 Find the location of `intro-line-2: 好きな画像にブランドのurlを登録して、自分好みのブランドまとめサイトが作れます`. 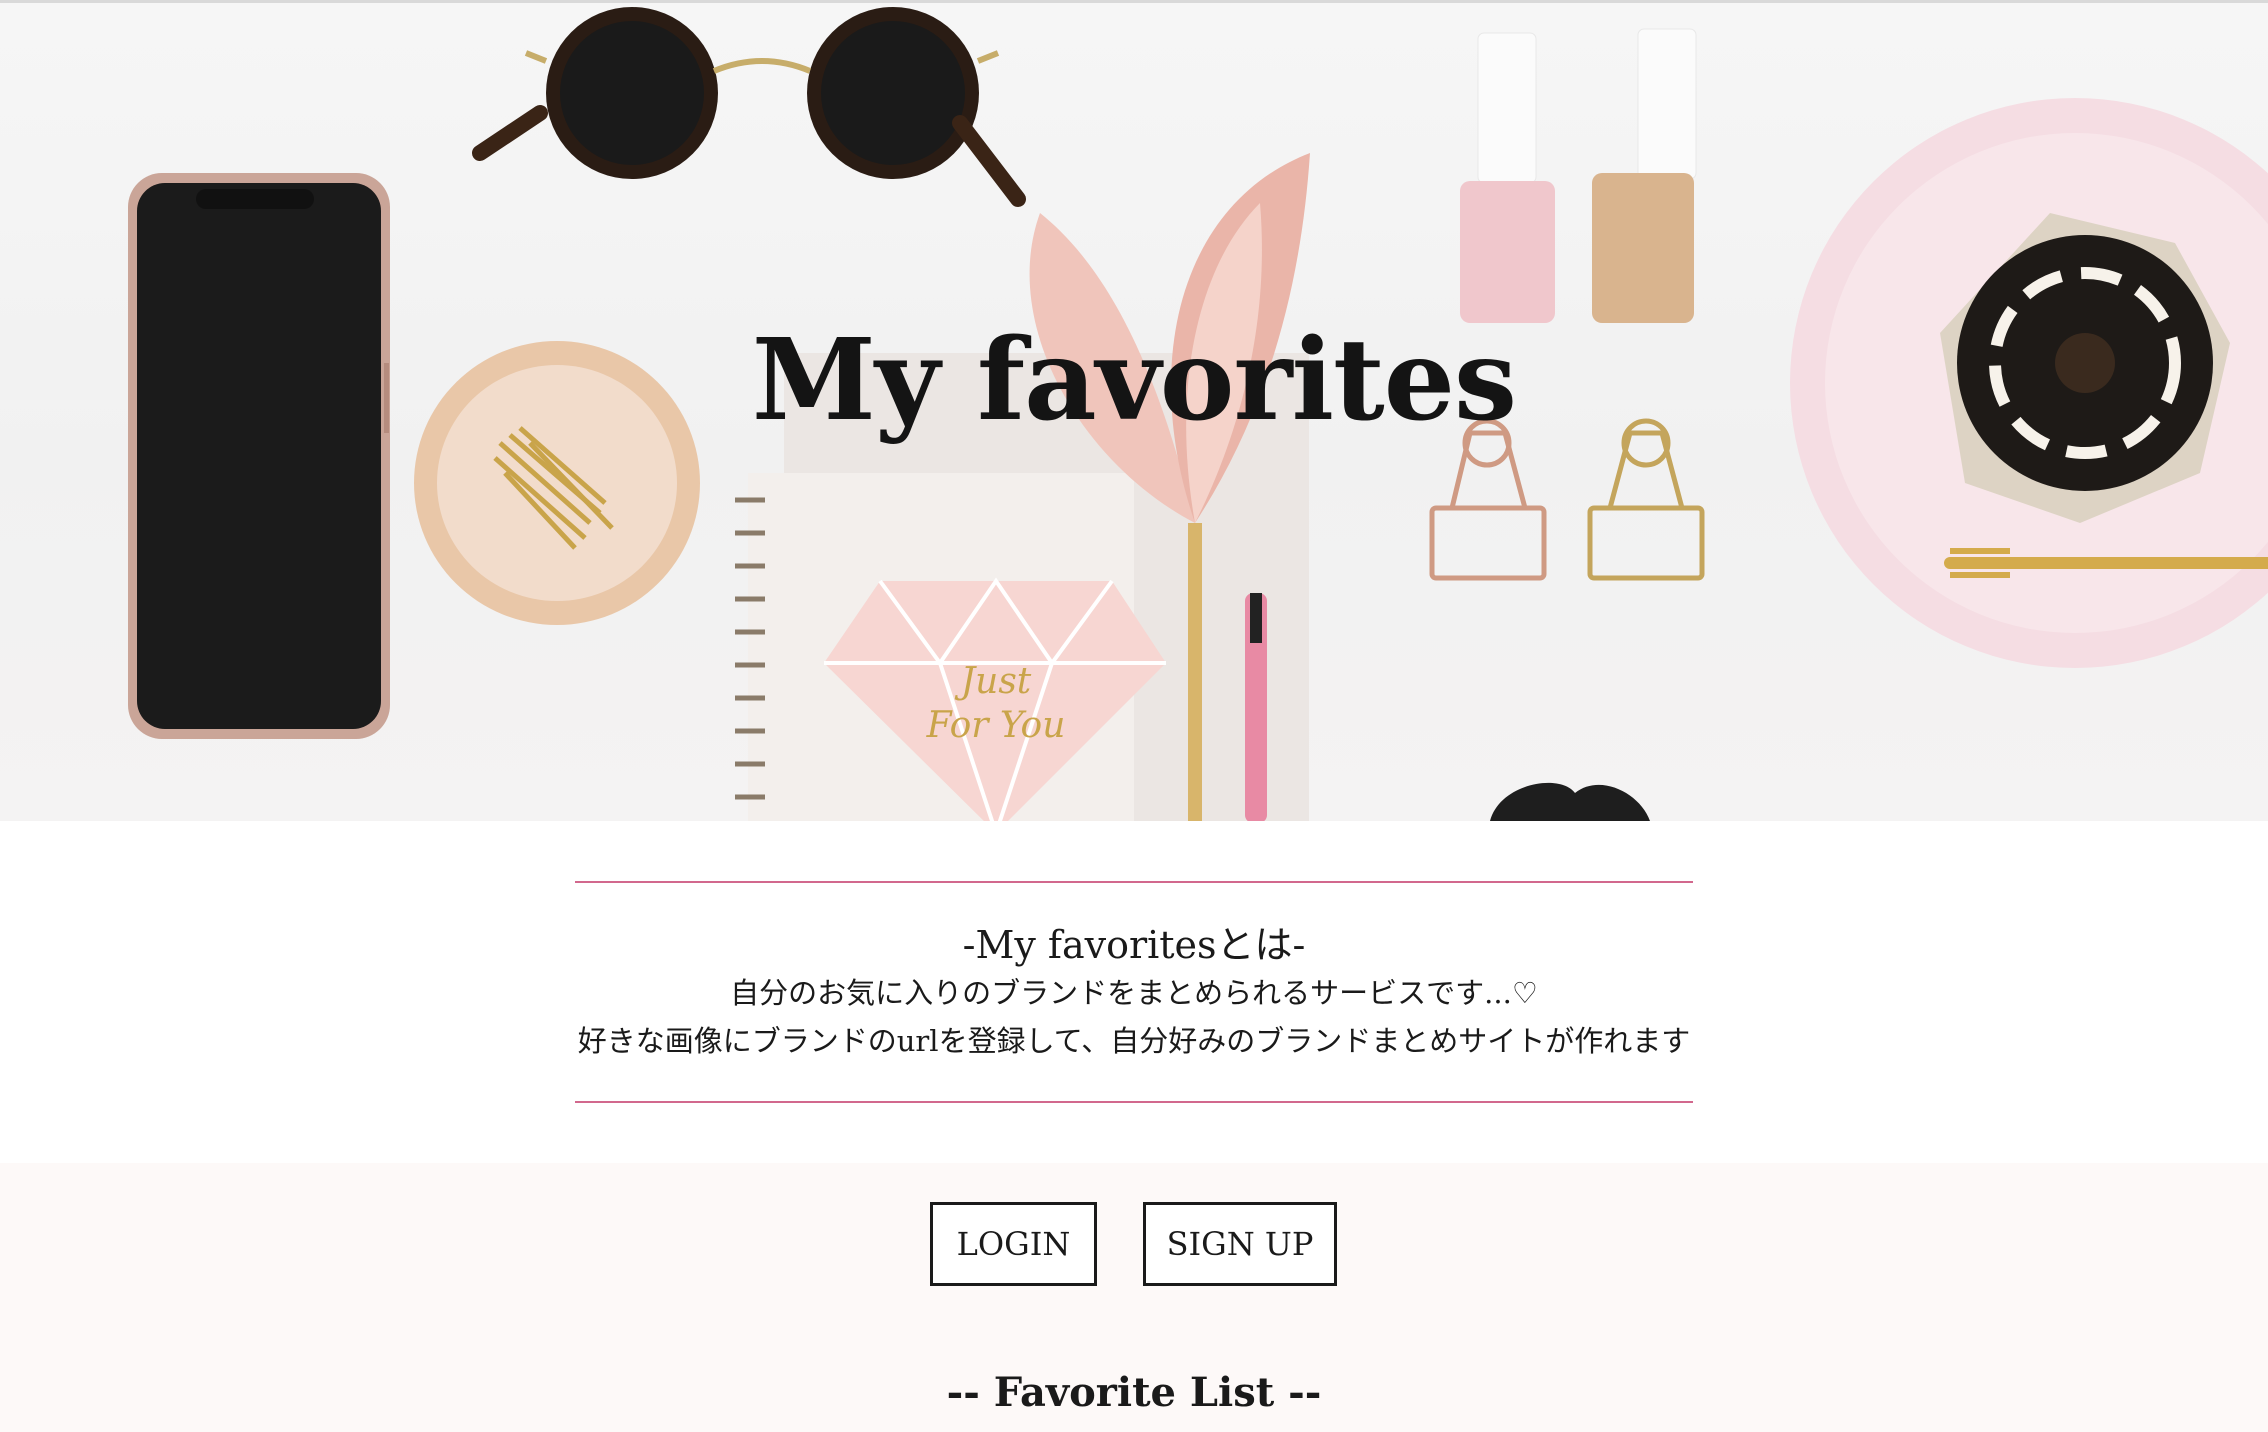

intro-line-2: 好きな画像にブランドのurlを登録して、自分好みのブランドまとめサイトが作れます is located at coordinates (1134, 1041).